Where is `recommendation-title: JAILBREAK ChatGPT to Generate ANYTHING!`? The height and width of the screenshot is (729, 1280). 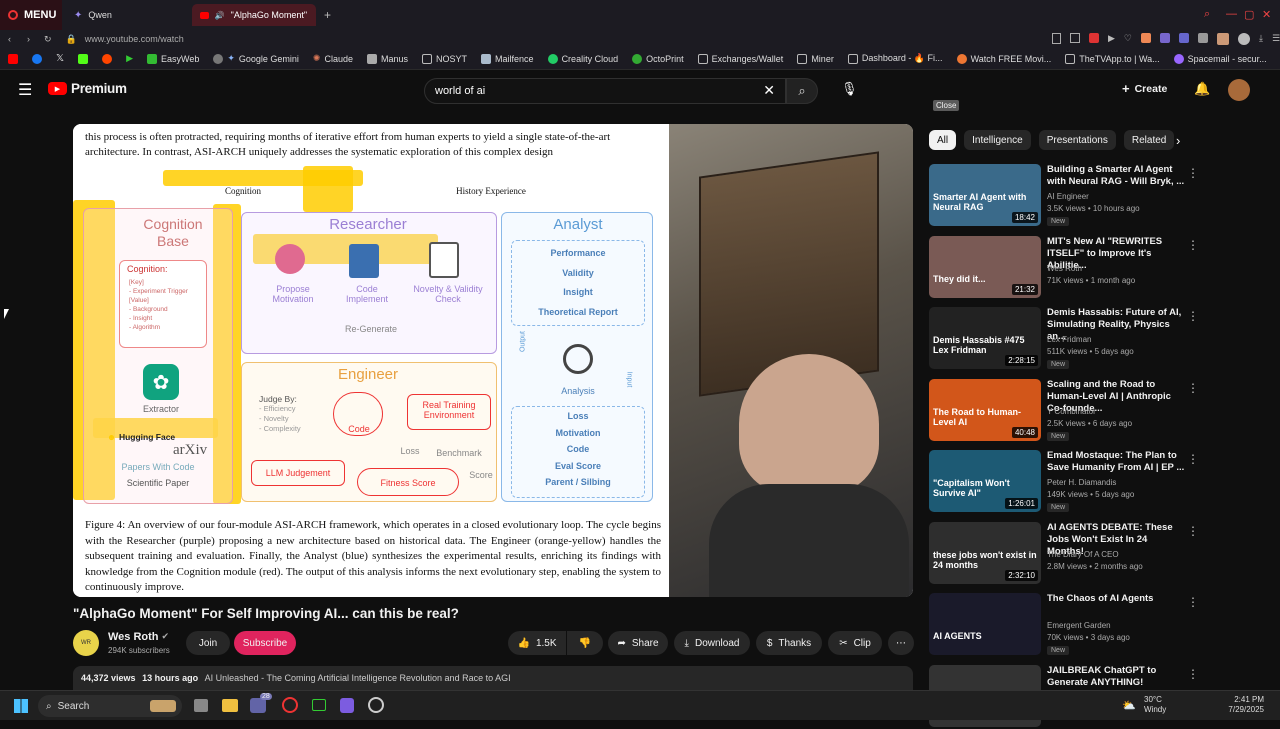 recommendation-title: JAILBREAK ChatGPT to Generate ANYTHING! is located at coordinates (1116, 677).